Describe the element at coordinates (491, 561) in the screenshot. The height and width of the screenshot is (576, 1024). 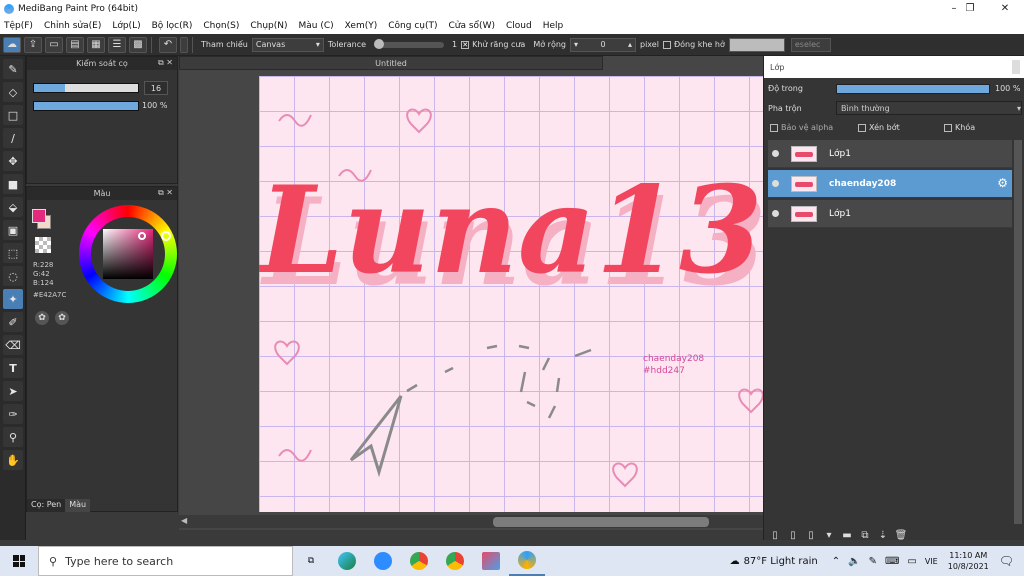
I see `image-app-icon` at that location.